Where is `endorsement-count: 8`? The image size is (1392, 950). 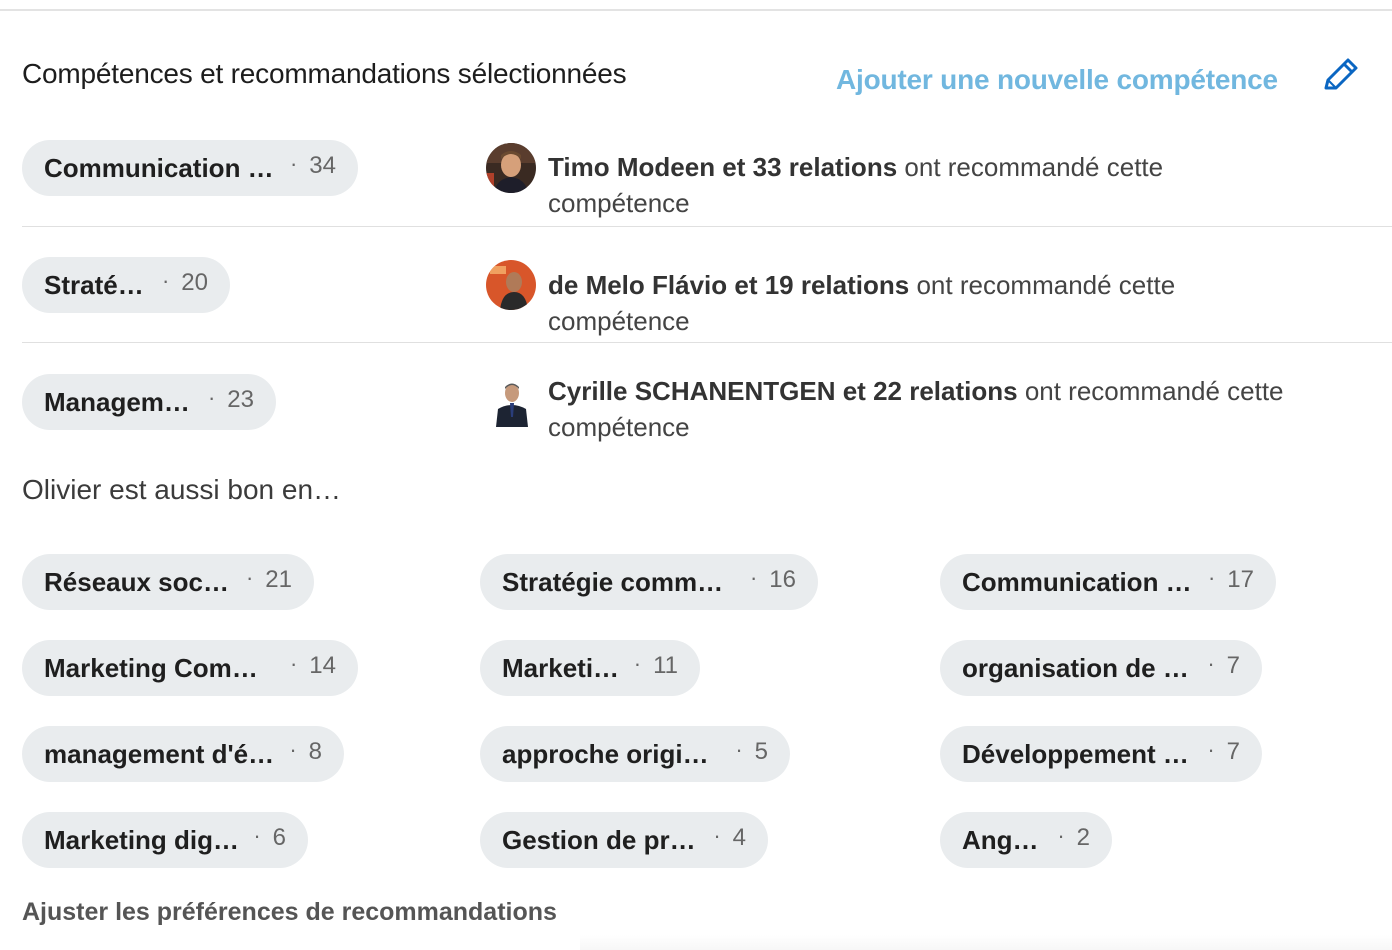 endorsement-count: 8 is located at coordinates (315, 751).